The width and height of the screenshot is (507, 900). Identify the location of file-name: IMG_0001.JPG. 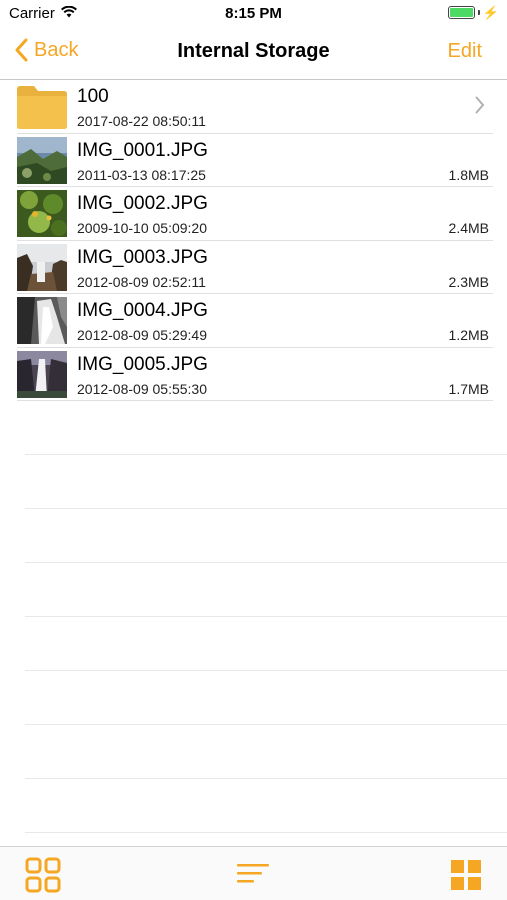
(142, 150).